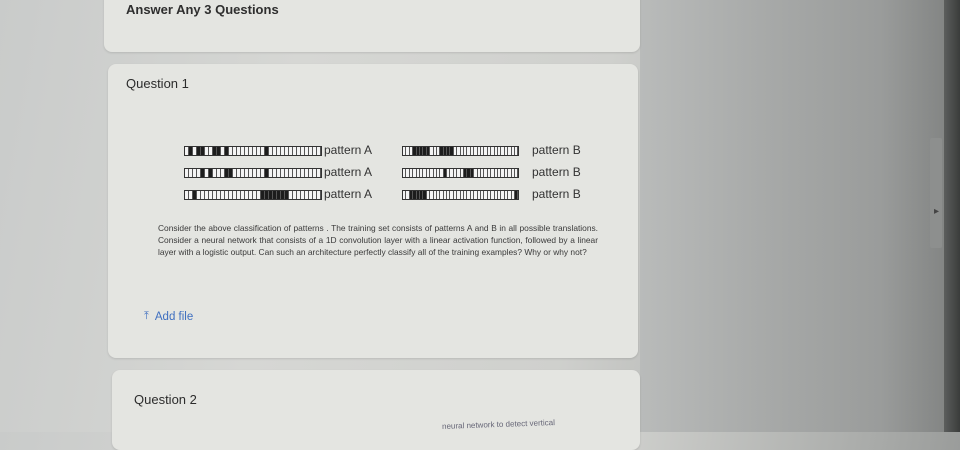 Image resolution: width=960 pixels, height=450 pixels. What do you see at coordinates (498, 424) in the screenshot?
I see `question-2-text-snippet: neural network to detect vertical` at bounding box center [498, 424].